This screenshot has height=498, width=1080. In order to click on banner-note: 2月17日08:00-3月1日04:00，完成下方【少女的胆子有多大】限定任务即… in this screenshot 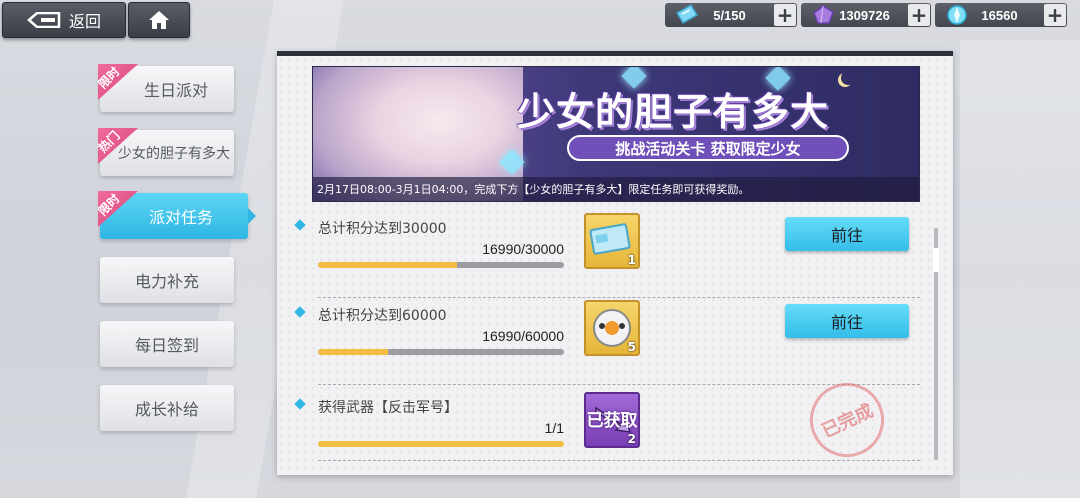, I will do `click(616, 189)`.